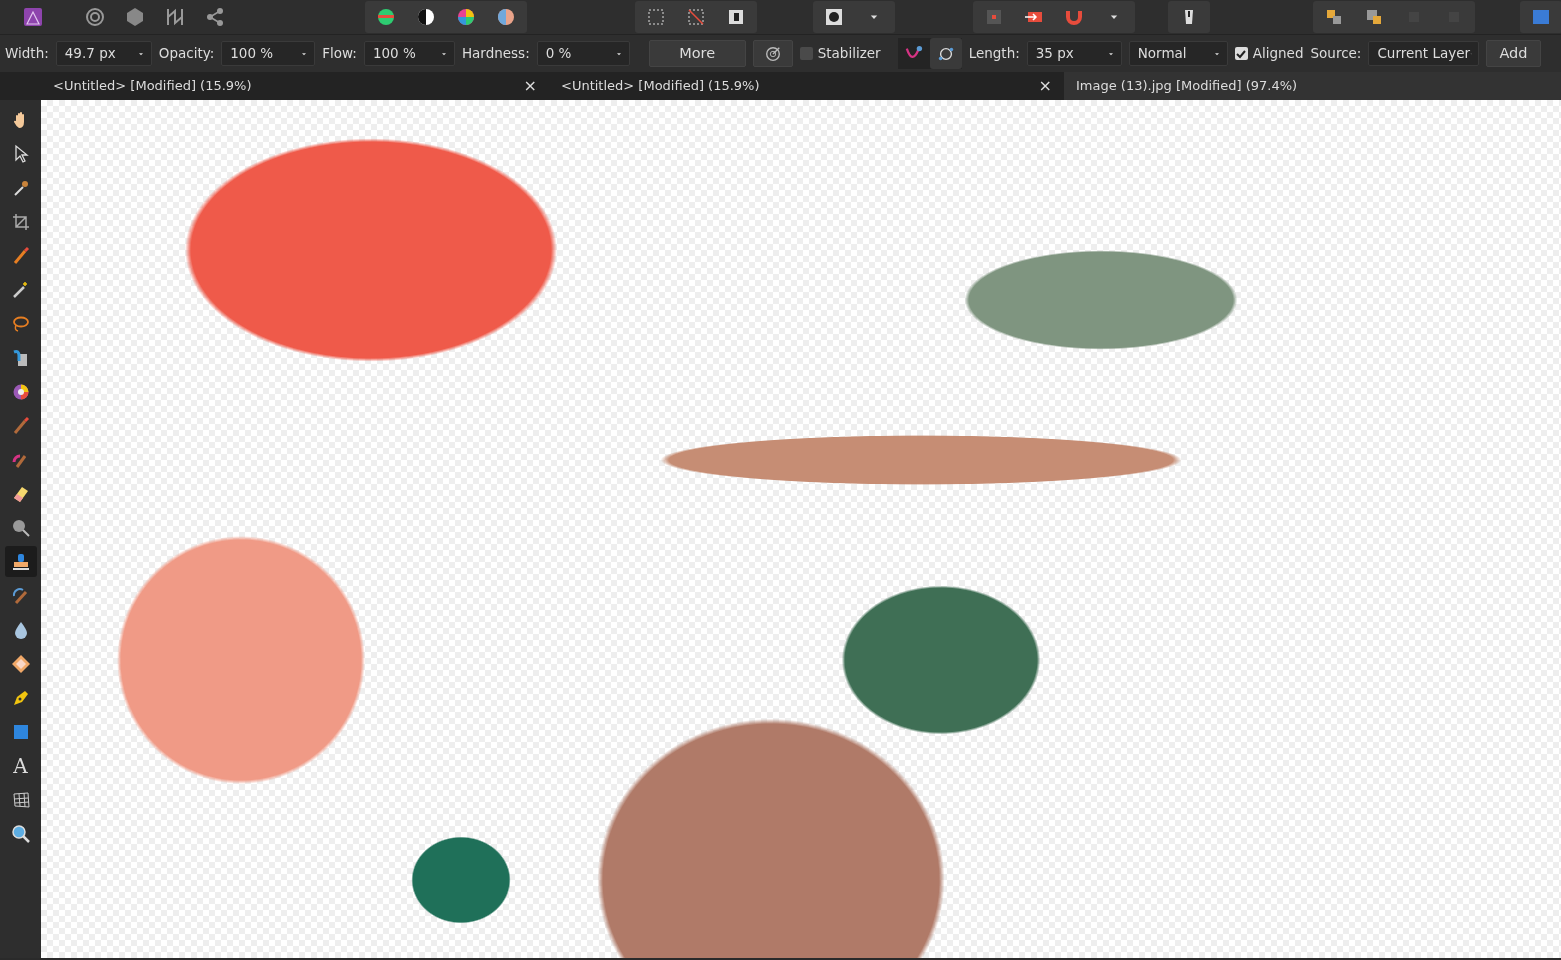  What do you see at coordinates (1074, 53) in the screenshot?
I see `dropdown-field: 35 px` at bounding box center [1074, 53].